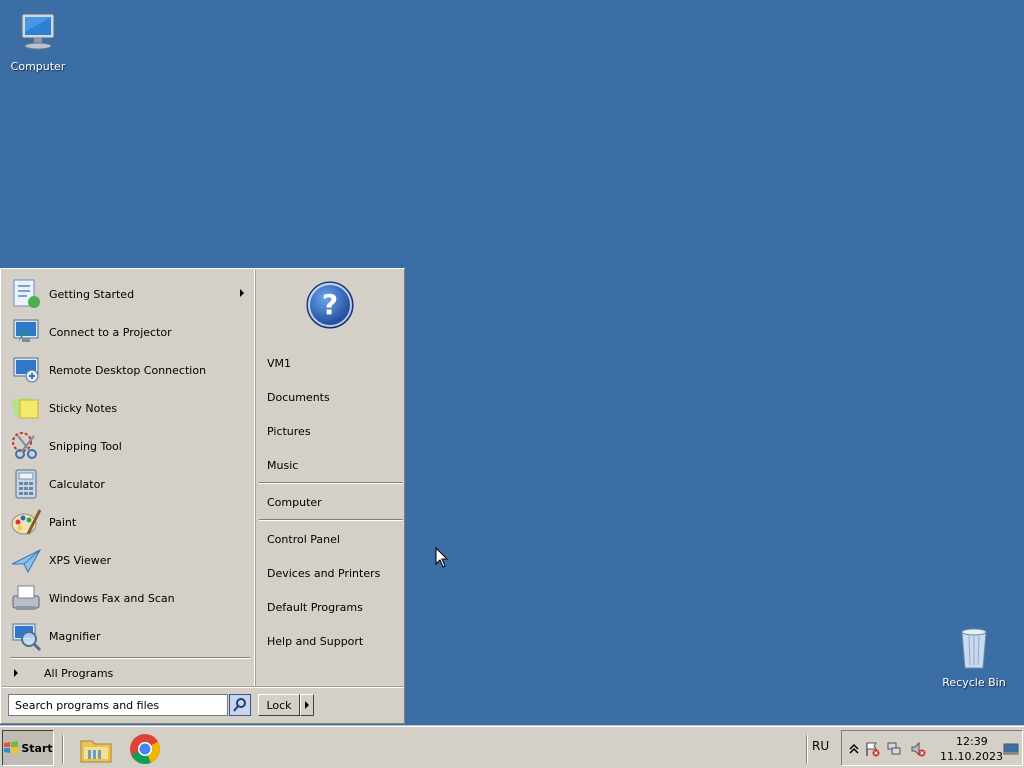  What do you see at coordinates (131, 484) in the screenshot?
I see `program-calculator: Calculator` at bounding box center [131, 484].